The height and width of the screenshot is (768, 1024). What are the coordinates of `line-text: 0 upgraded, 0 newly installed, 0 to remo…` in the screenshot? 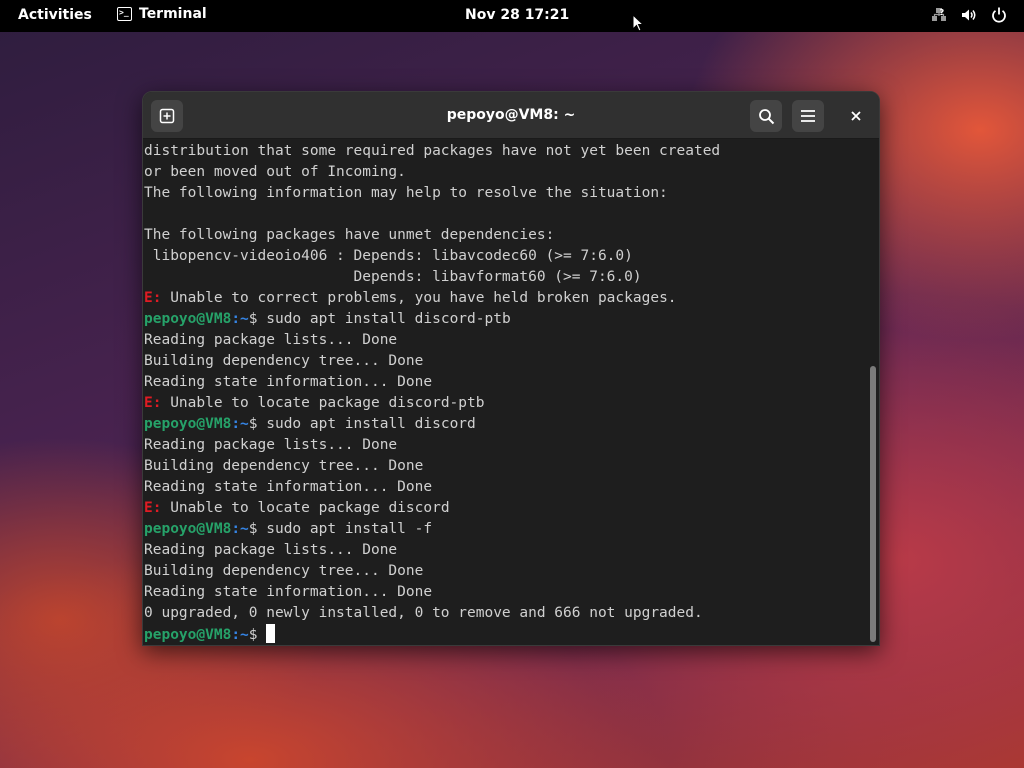 It's located at (423, 613).